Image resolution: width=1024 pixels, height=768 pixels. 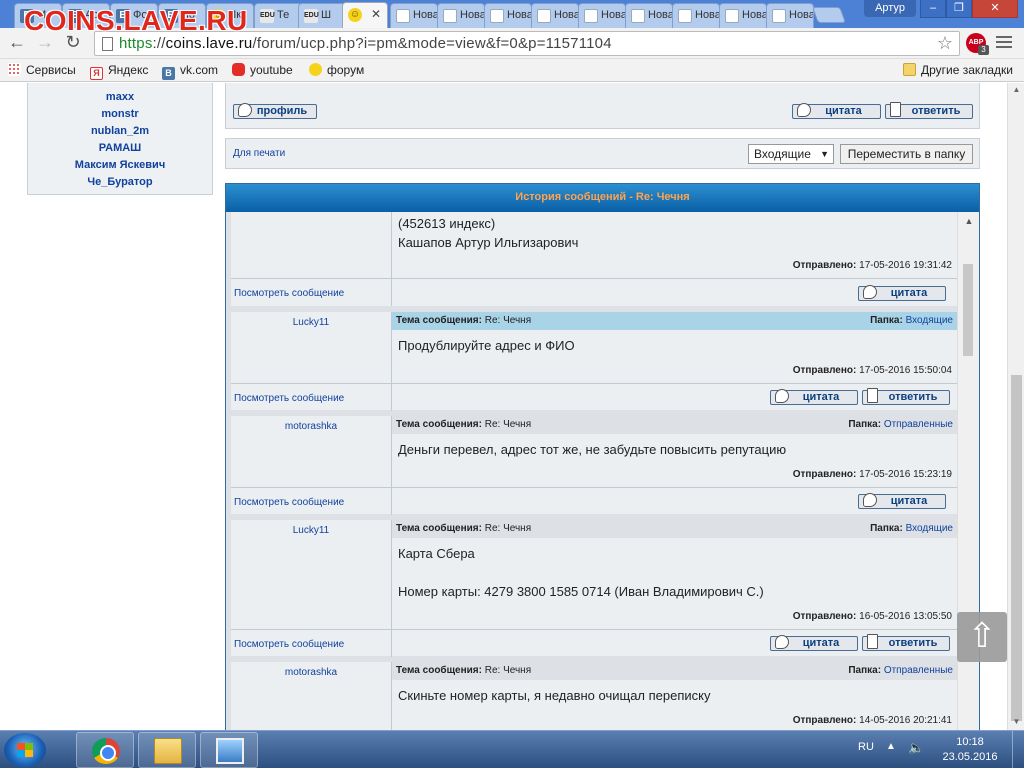 What do you see at coordinates (891, 754) in the screenshot?
I see `tray-arrow-icon: ▲` at bounding box center [891, 754].